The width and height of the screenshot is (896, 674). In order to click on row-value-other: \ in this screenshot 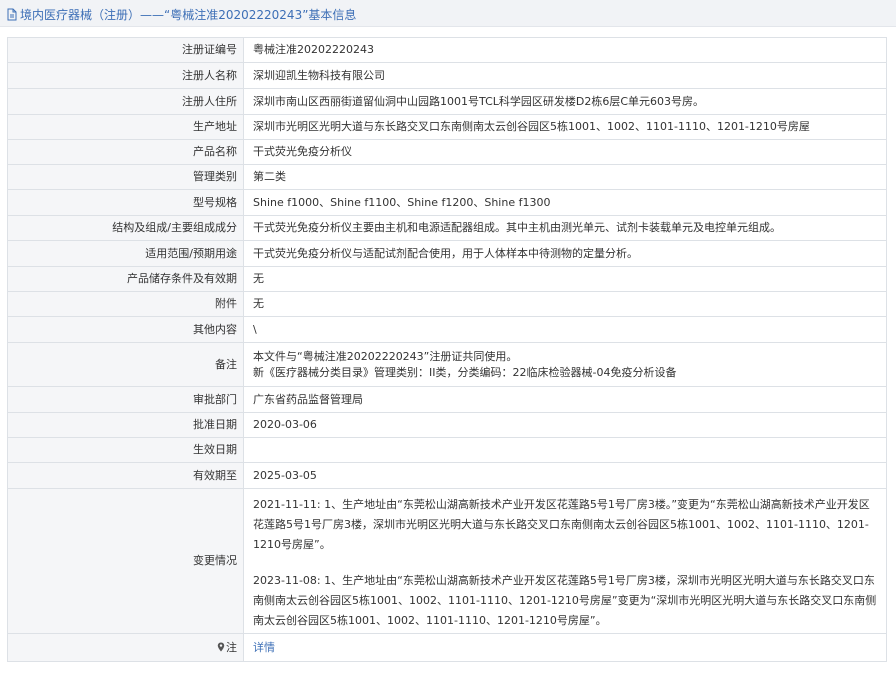, I will do `click(565, 329)`.